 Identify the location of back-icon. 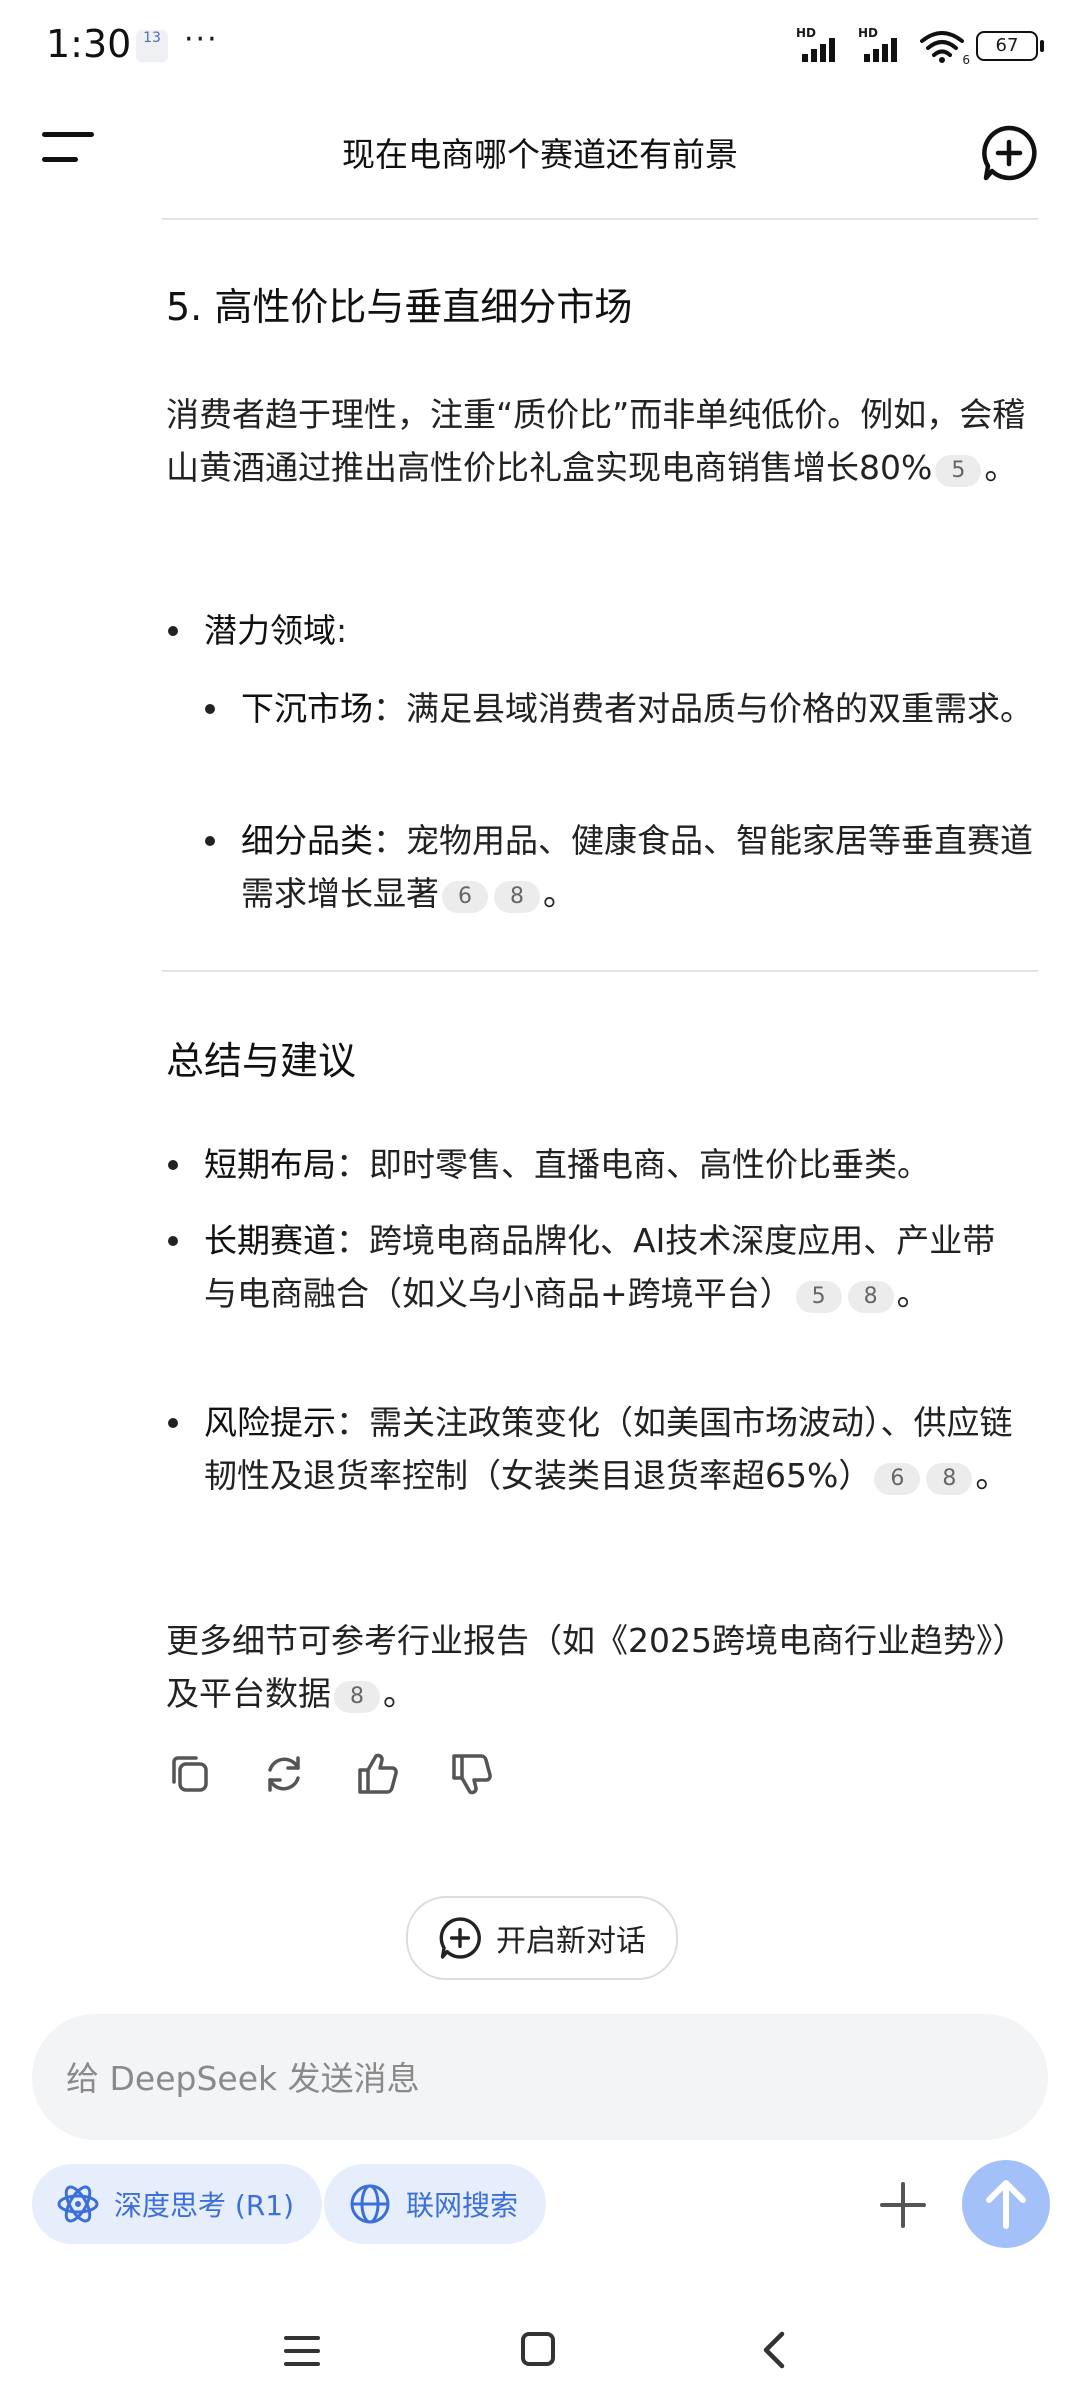
(776, 2350).